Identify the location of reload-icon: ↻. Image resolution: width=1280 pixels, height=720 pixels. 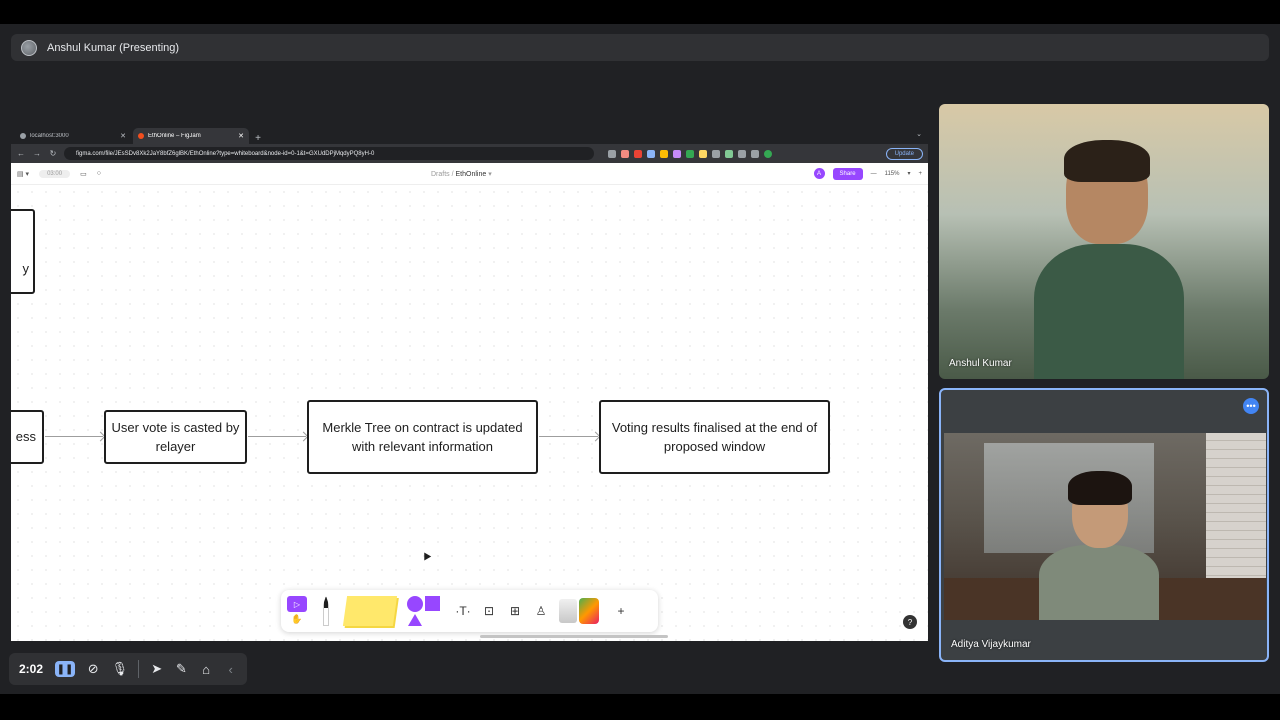
(53, 153).